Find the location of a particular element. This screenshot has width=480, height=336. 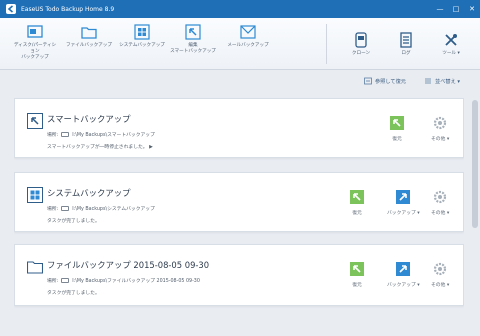

sort-dropdown: 並べ替え ▾ is located at coordinates (442, 81).